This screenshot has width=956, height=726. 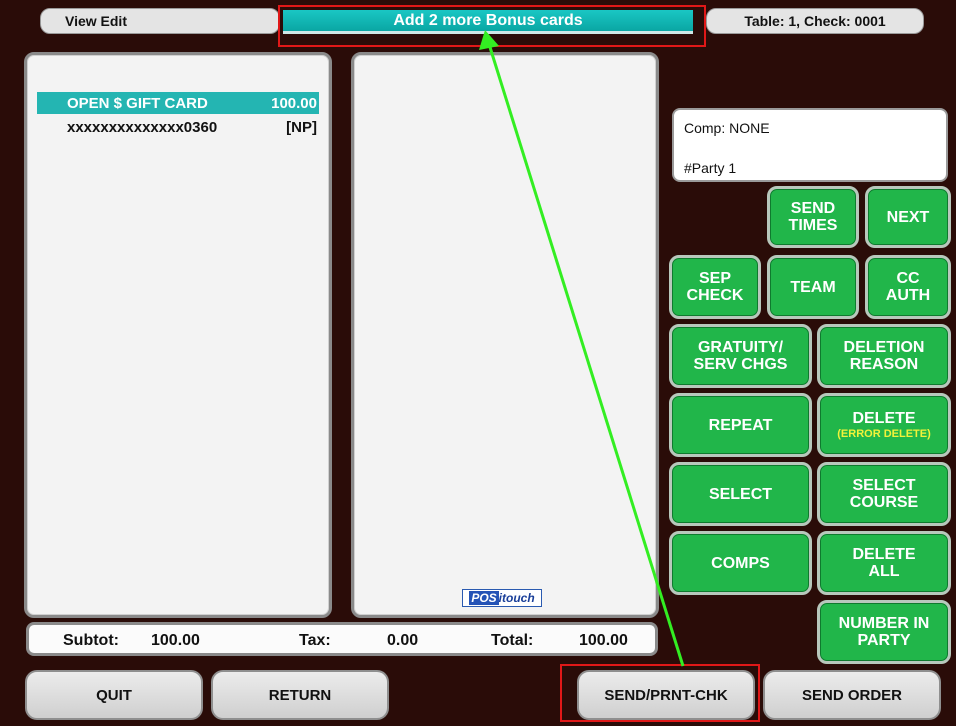 What do you see at coordinates (91, 640) in the screenshot?
I see `subtotal-label: Subtot:` at bounding box center [91, 640].